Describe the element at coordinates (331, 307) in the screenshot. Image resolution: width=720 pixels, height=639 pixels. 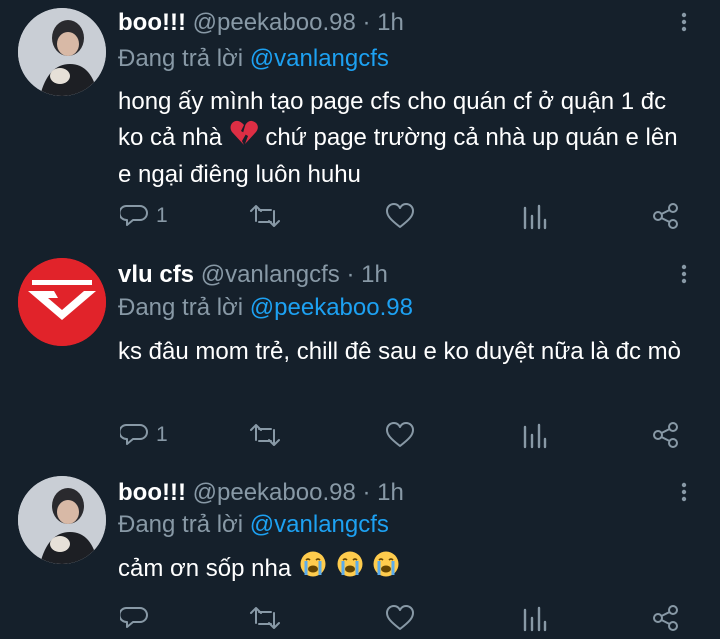
I see `reply-to-handle: @peekaboo.98` at that location.